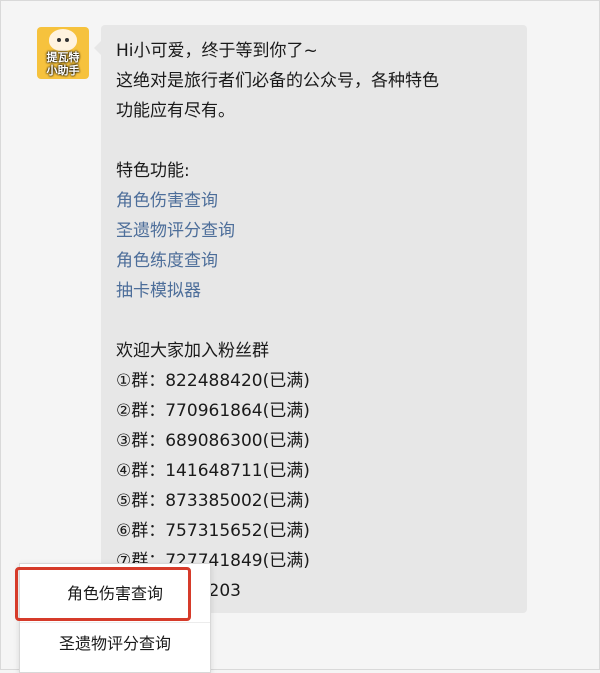  I want to click on feature-link-artifact-score: 圣遗物评分查询, so click(175, 231).